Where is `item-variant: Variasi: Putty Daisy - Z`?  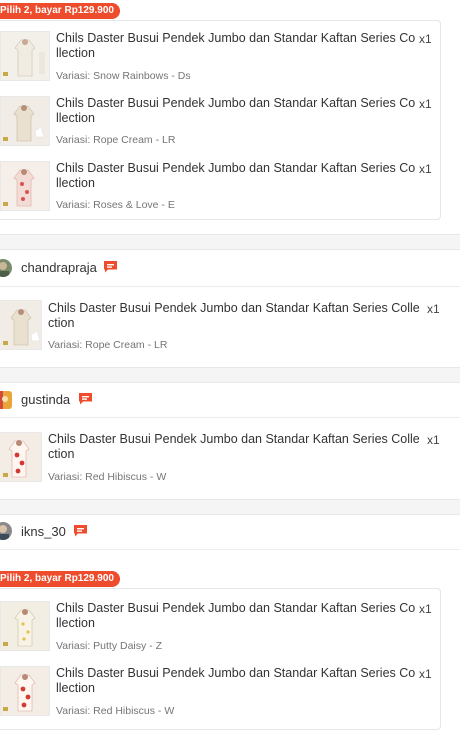
item-variant: Variasi: Putty Daisy - Z is located at coordinates (109, 646).